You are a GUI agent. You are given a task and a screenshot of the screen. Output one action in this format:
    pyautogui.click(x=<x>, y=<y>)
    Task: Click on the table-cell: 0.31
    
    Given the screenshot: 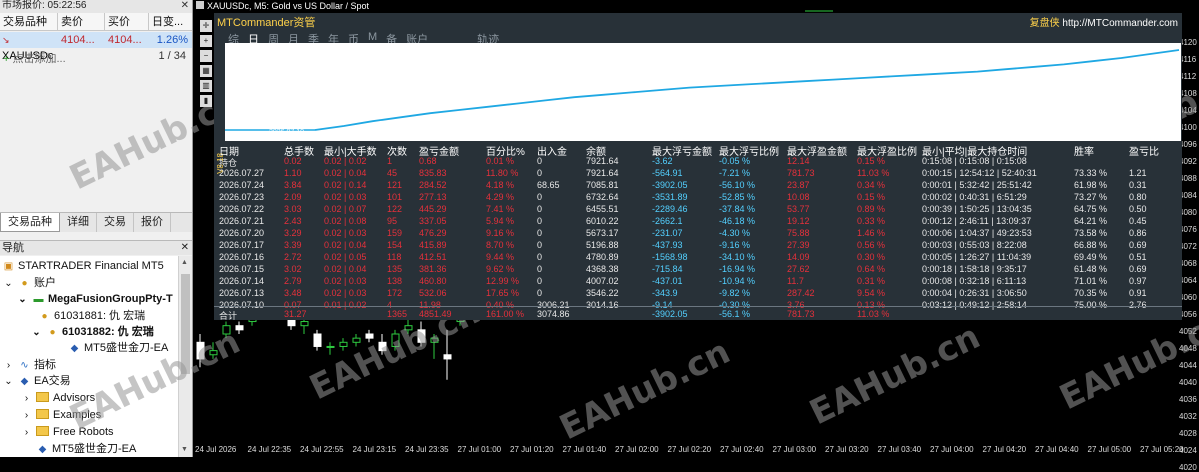 What is the action you would take?
    pyautogui.click(x=1138, y=185)
    